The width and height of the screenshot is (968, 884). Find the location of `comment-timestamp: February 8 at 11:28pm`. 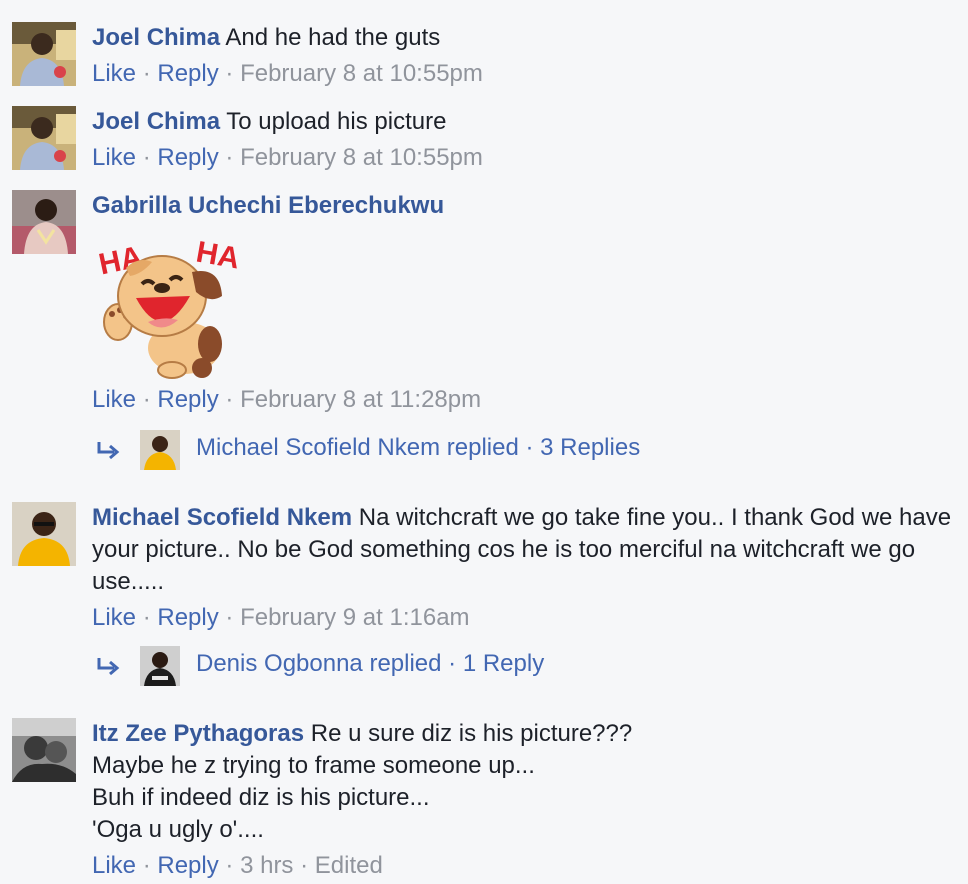

comment-timestamp: February 8 at 11:28pm is located at coordinates (360, 399).